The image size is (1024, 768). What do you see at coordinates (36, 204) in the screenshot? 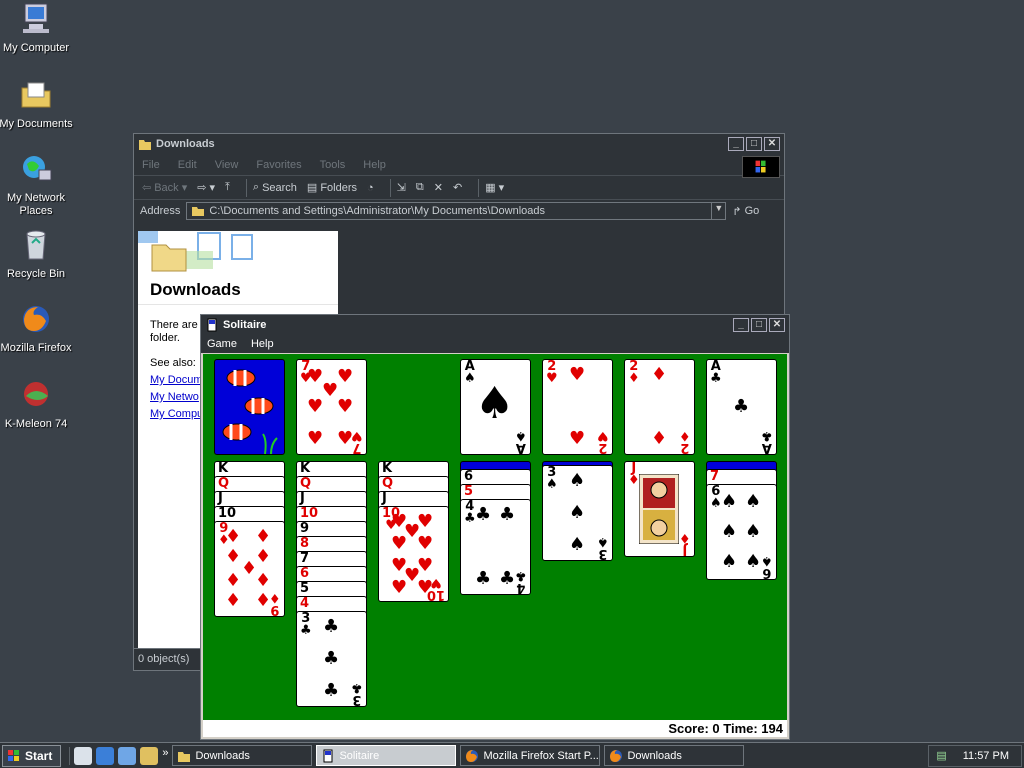
I see `desktop-icon-label: My Network Places` at bounding box center [36, 204].